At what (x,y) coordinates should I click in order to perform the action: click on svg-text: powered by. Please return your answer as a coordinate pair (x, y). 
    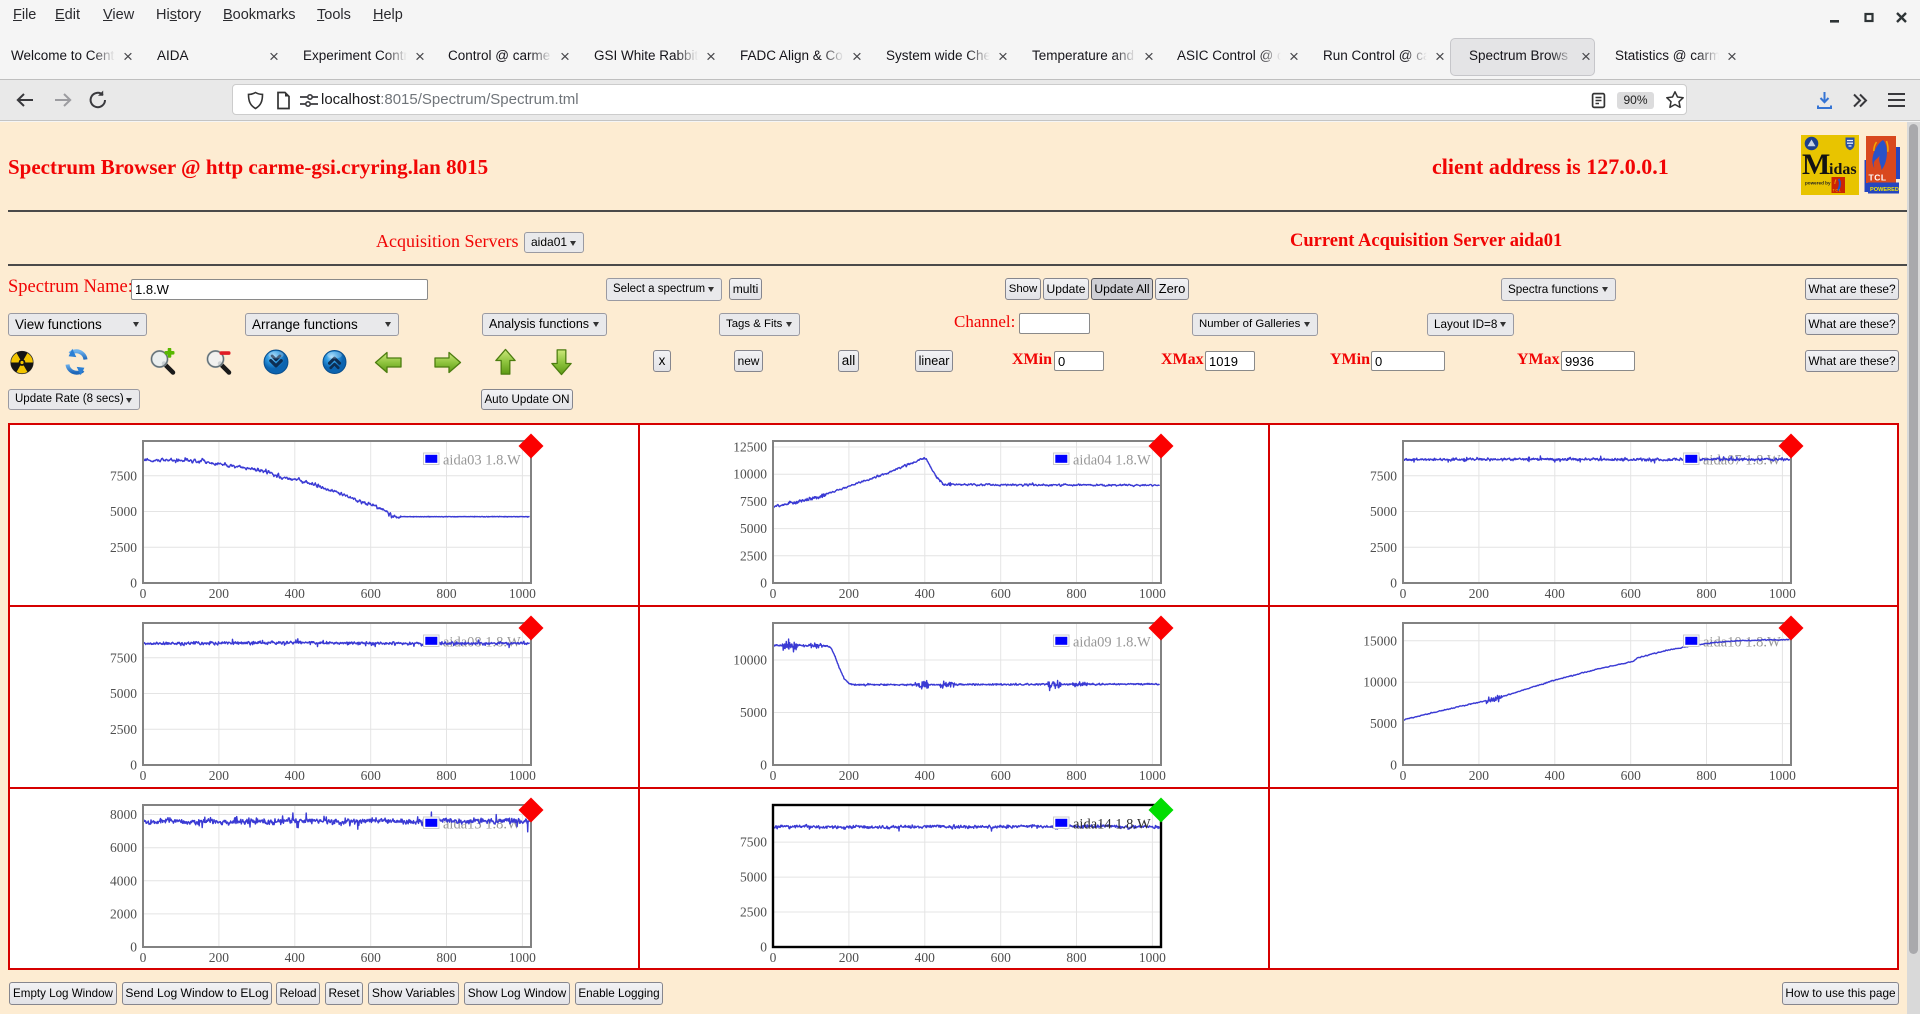
    Looking at the image, I should click on (1818, 183).